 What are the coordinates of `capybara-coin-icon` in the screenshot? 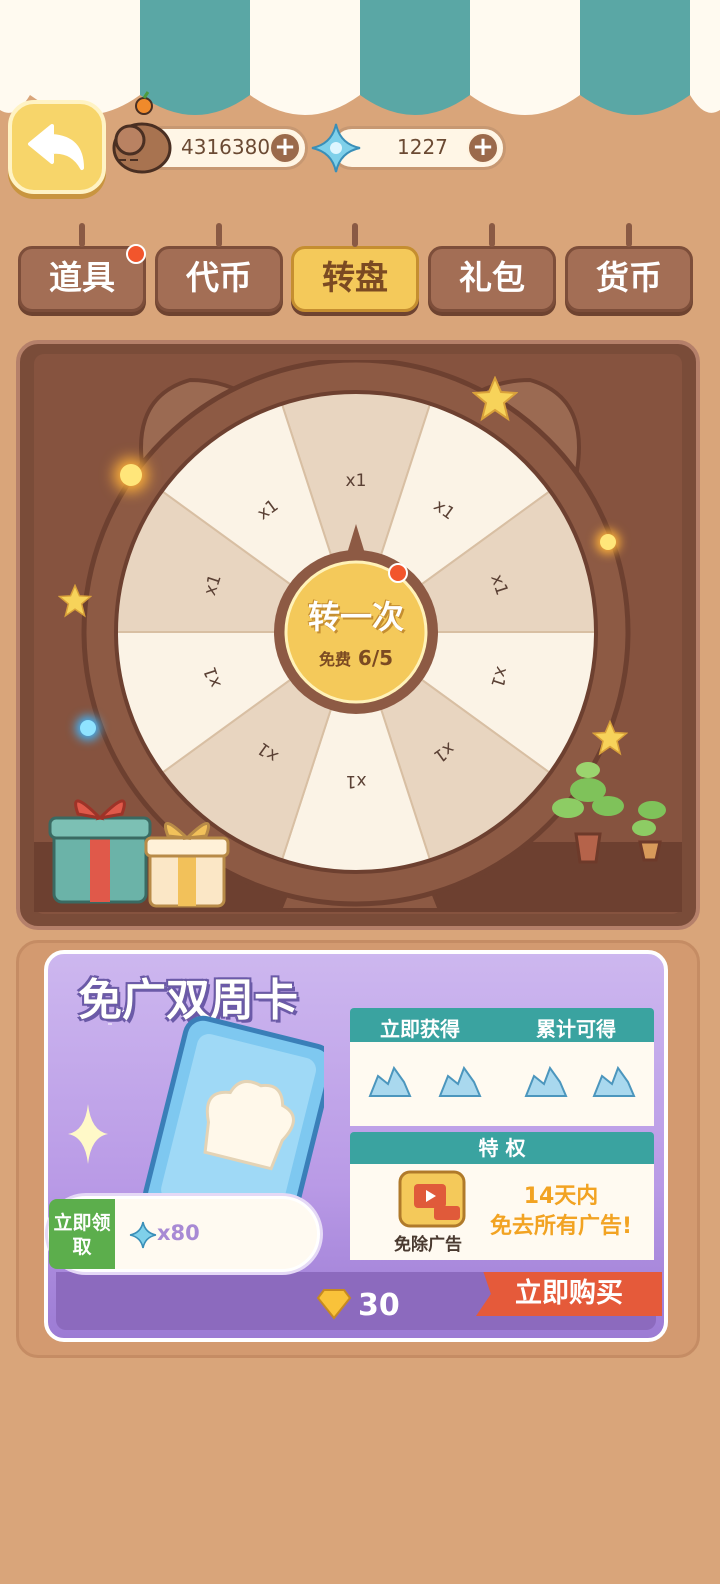 It's located at (142, 132).